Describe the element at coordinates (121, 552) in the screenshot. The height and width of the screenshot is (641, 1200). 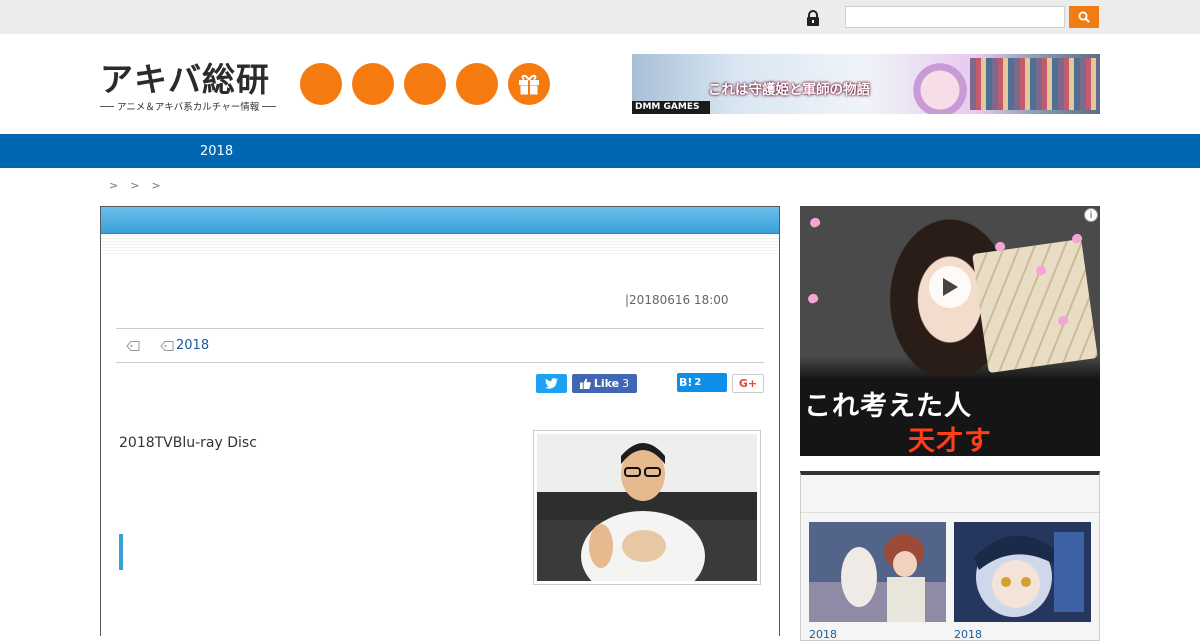
I see `section-heading-marker` at that location.